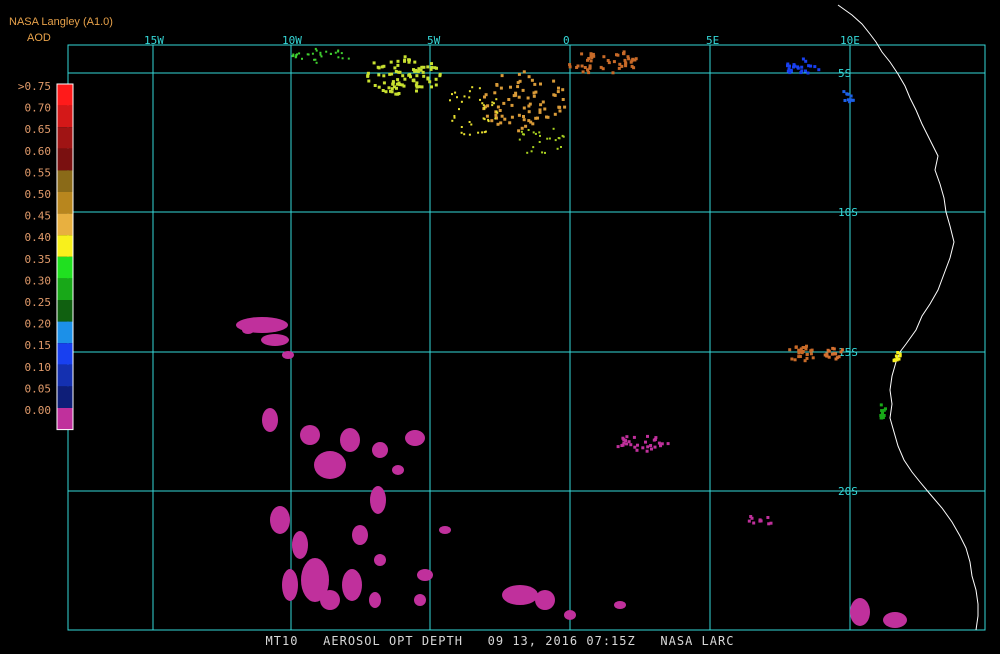 Image resolution: width=1000 pixels, height=654 pixels. Describe the element at coordinates (533, 641) in the screenshot. I see `footer-date: 09 13, 2016` at that location.